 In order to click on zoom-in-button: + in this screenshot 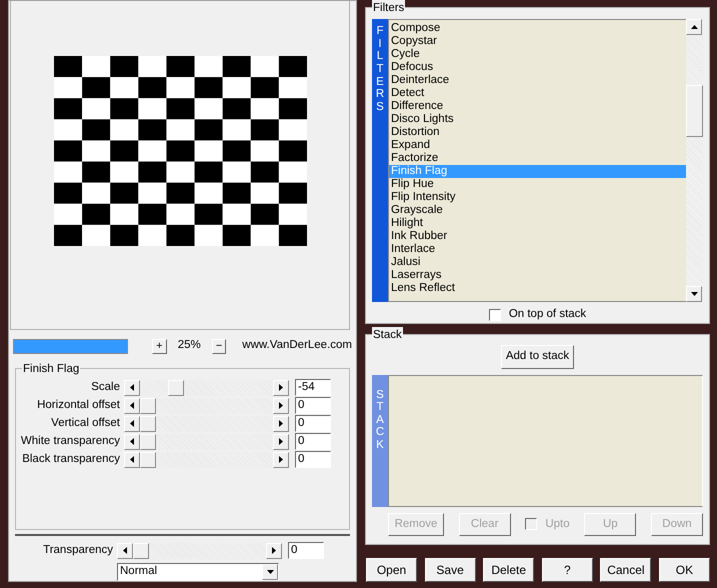, I will do `click(159, 346)`.